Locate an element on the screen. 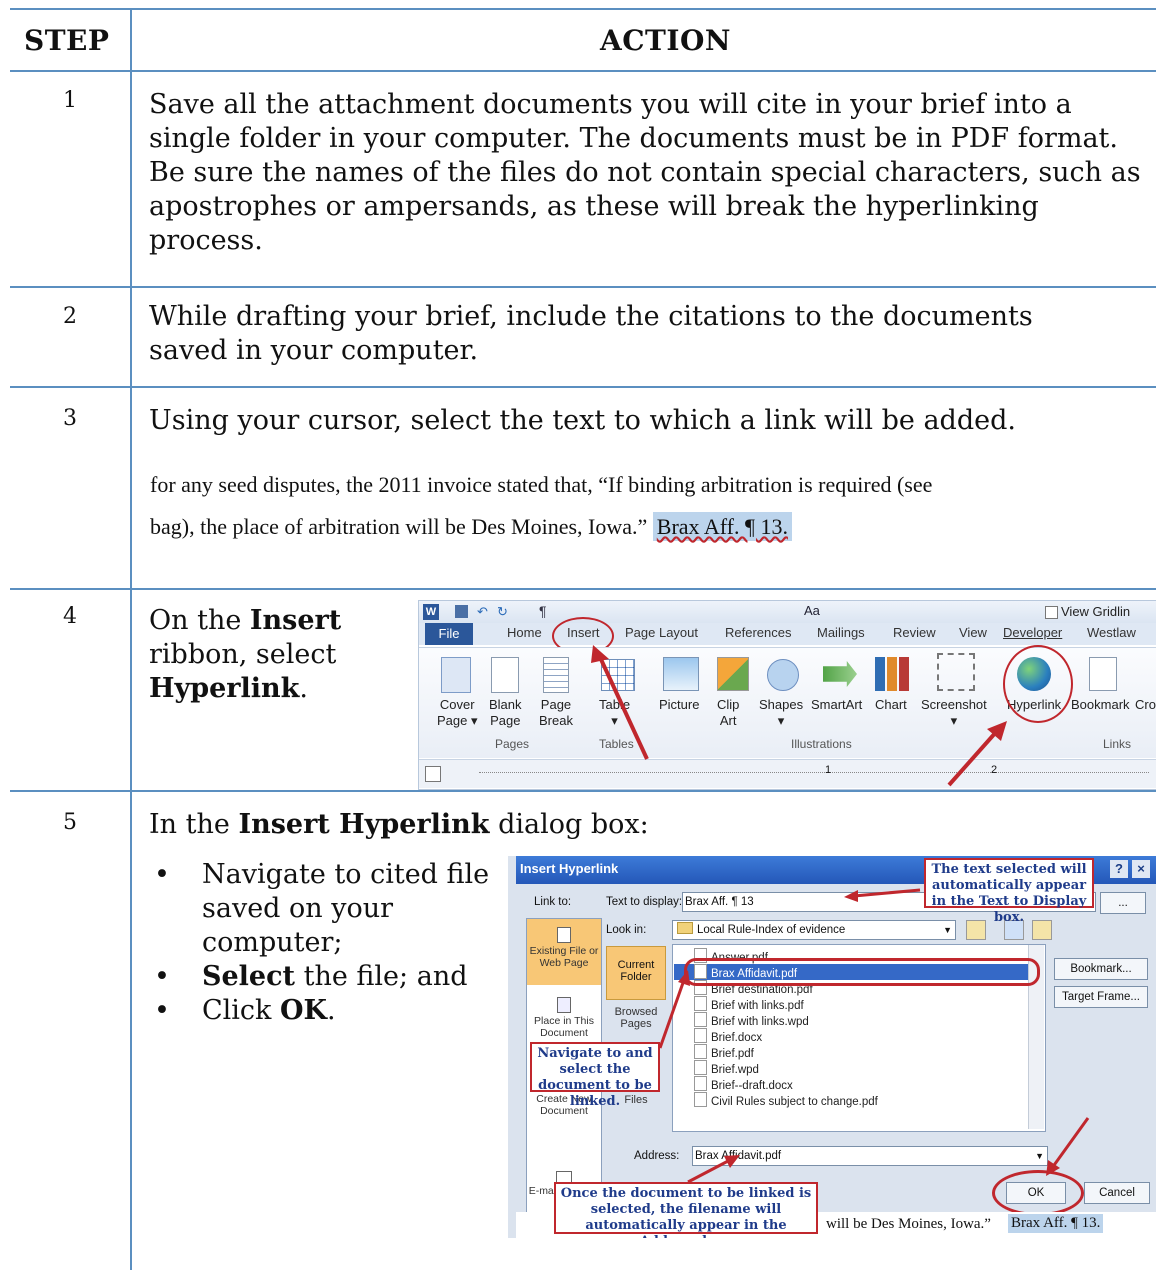 This screenshot has height=1270, width=1156. bullet-text: the file; and is located at coordinates (381, 976).